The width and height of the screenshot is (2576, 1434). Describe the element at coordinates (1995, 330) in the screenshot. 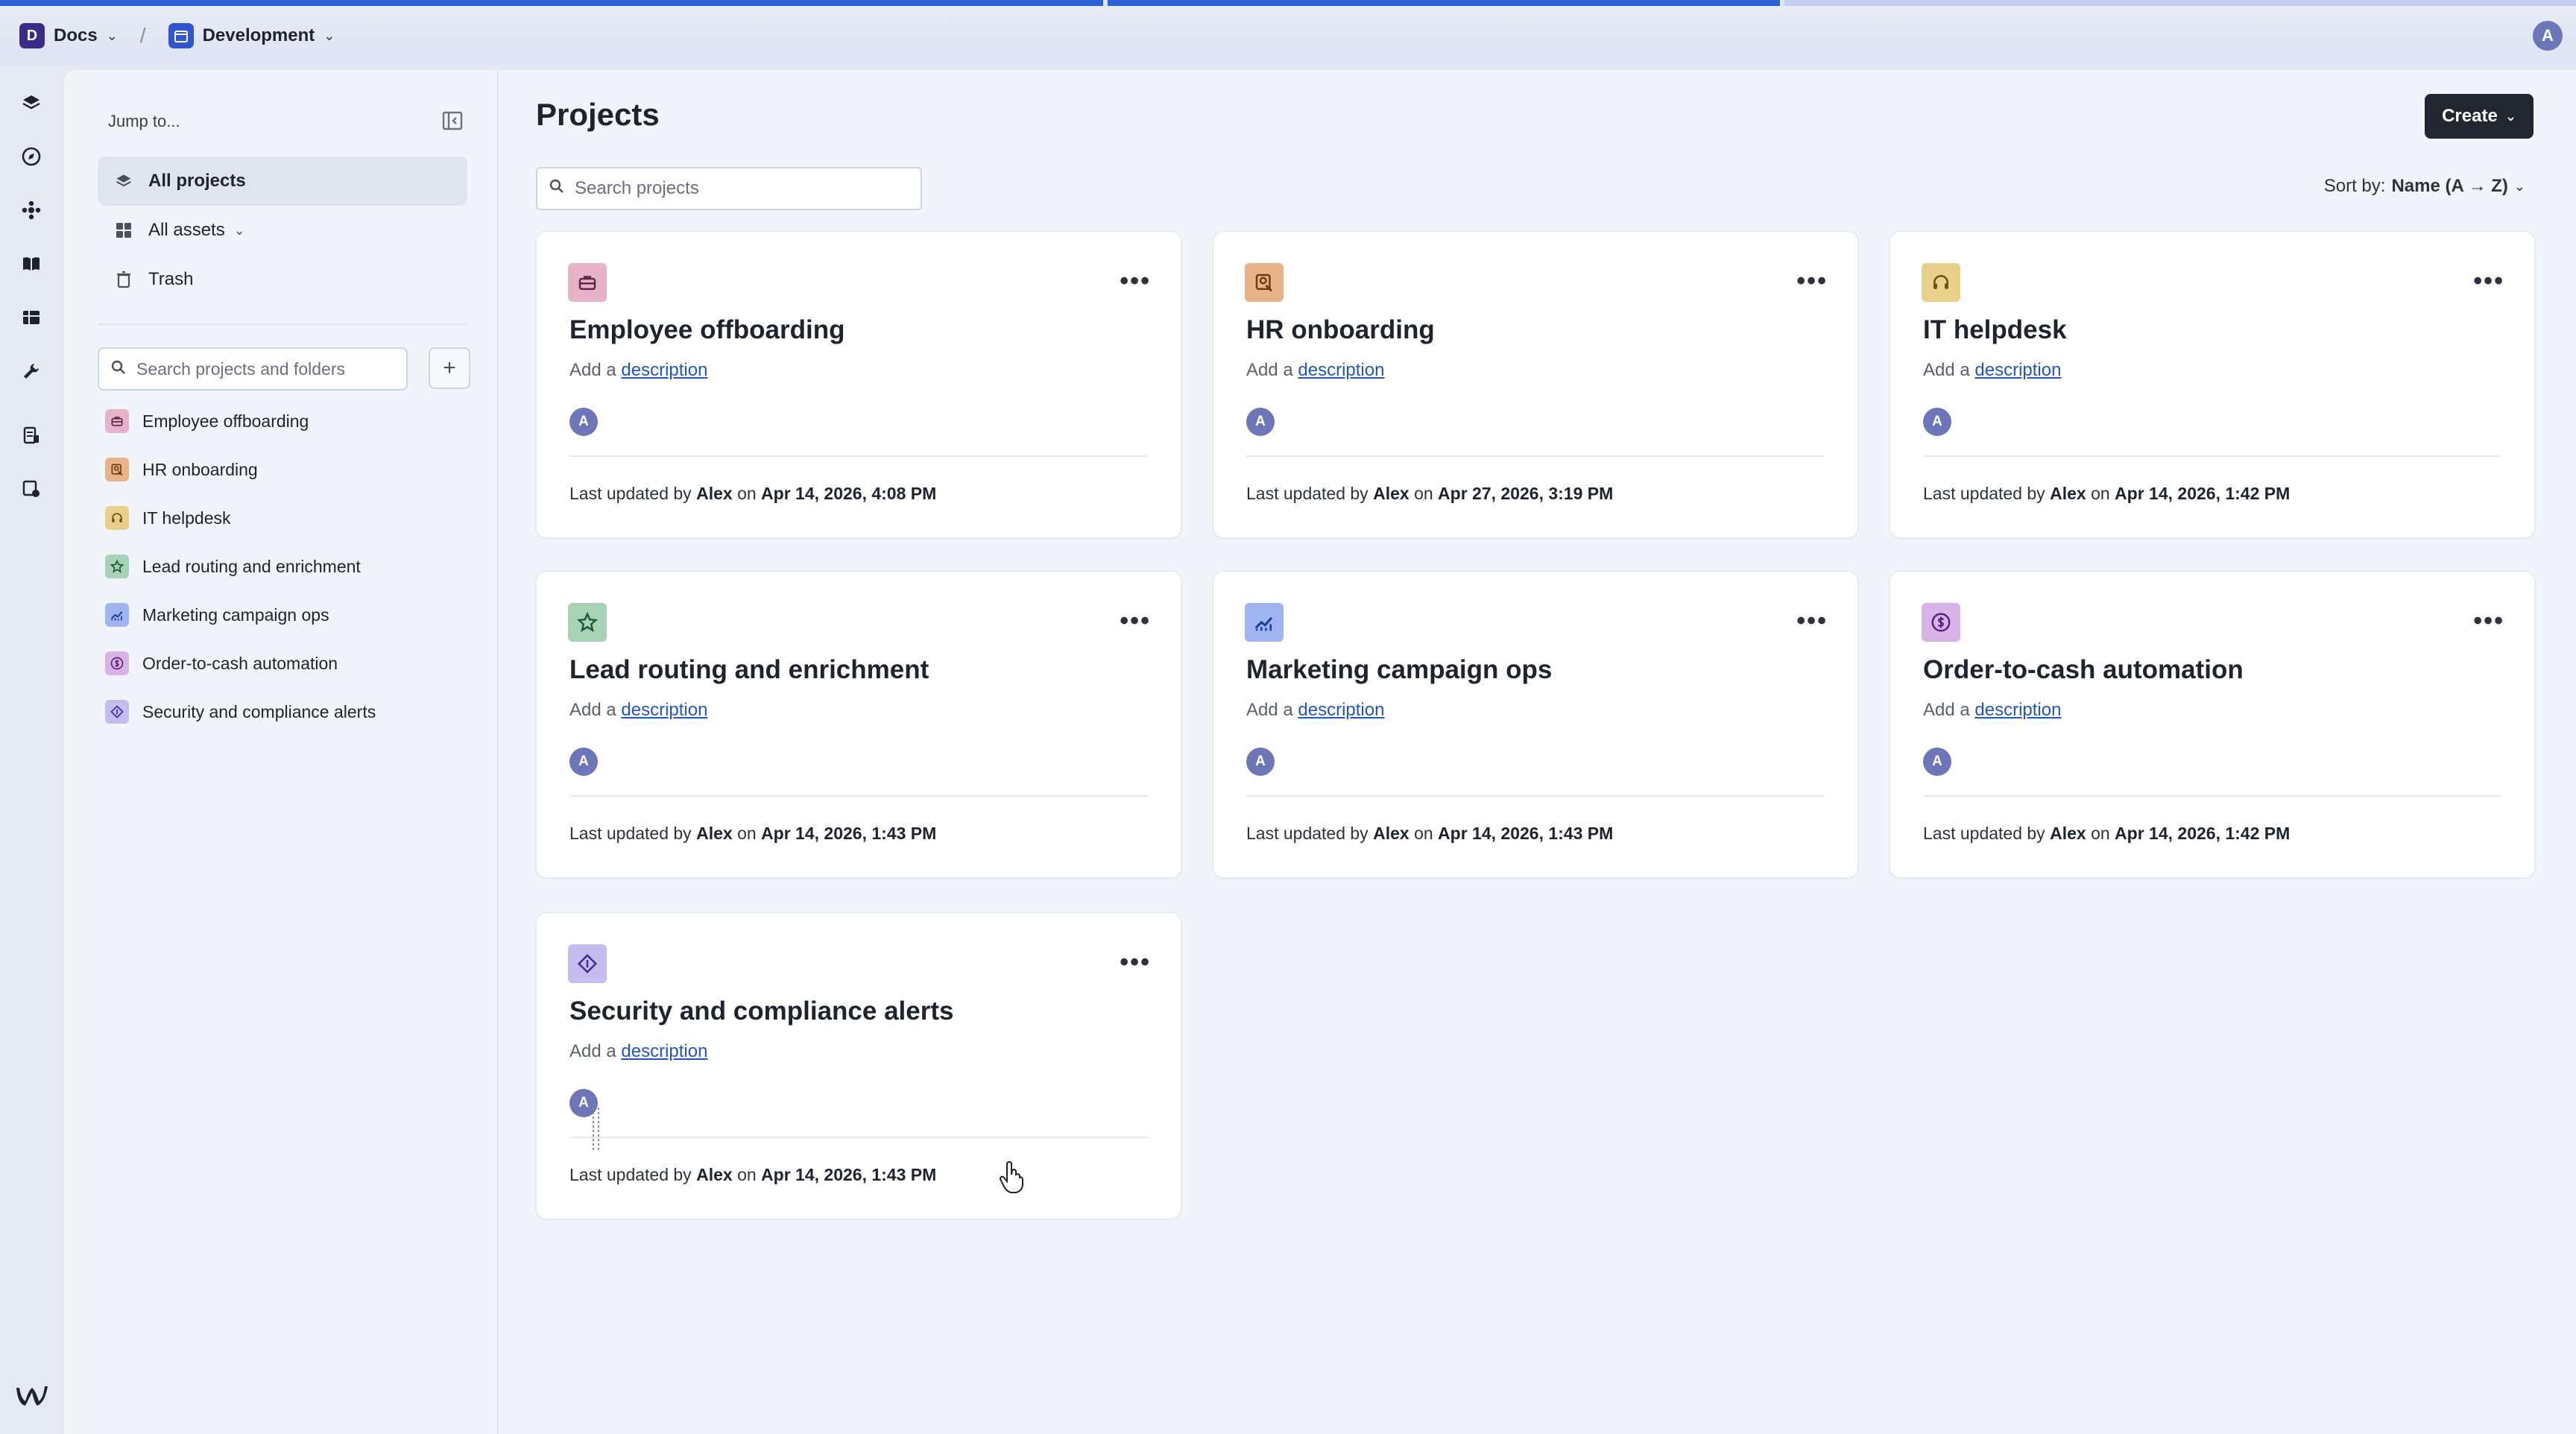

I see `card-title: IT helpdesk` at that location.